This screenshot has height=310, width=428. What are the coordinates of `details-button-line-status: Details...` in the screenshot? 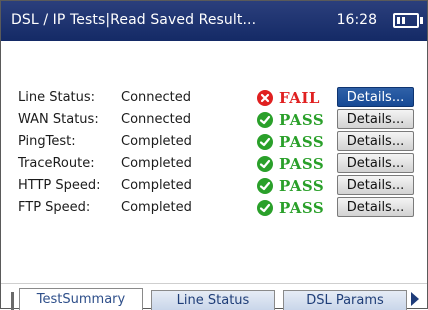 It's located at (375, 97).